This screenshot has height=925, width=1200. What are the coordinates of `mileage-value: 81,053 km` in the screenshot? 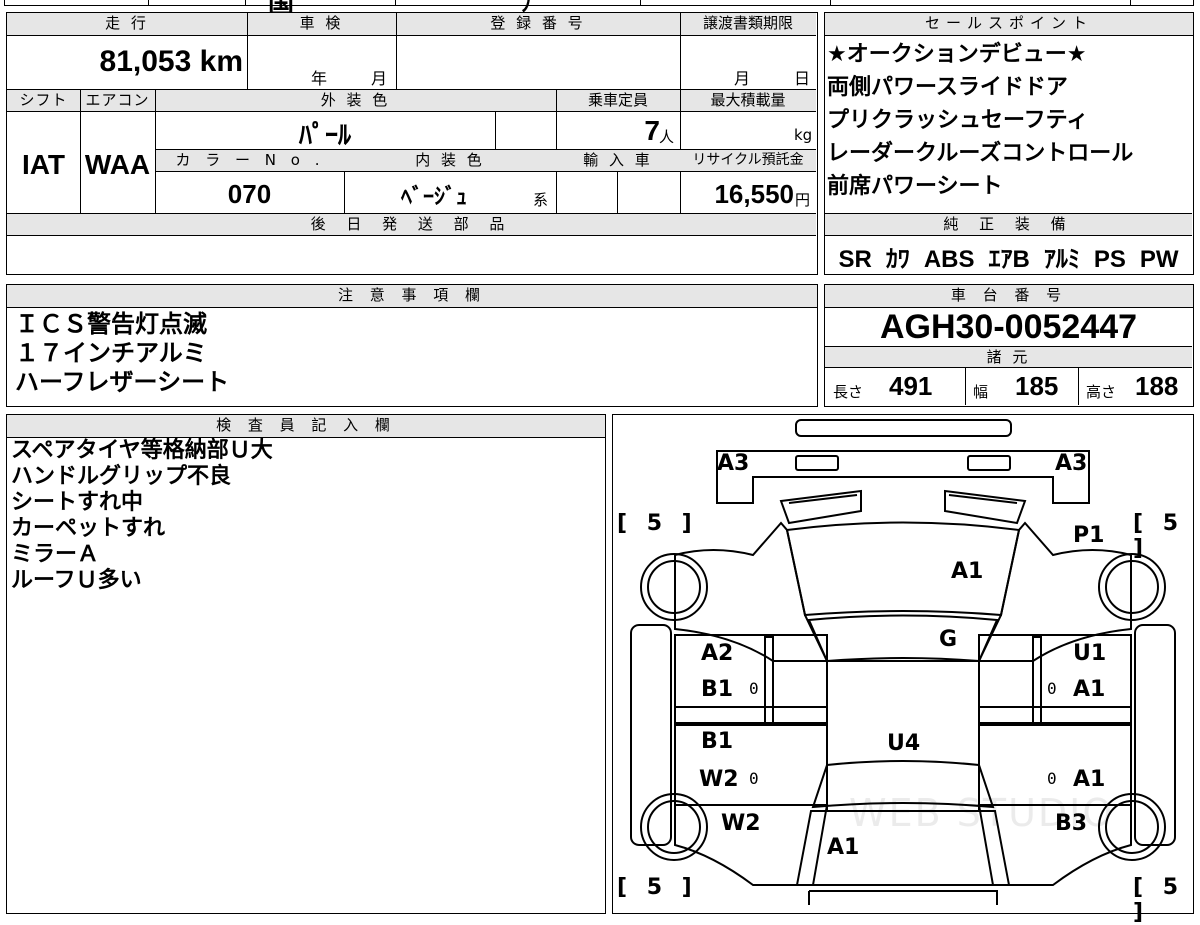 It's located at (171, 61).